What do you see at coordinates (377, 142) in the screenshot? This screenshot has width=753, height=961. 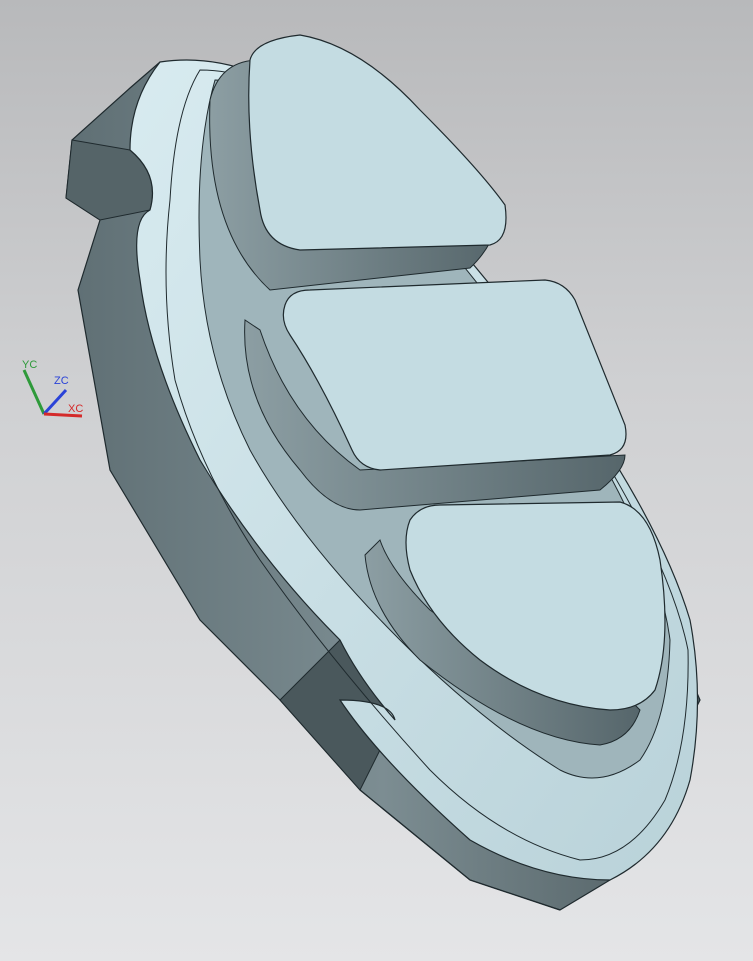 I see `top-pad-face` at bounding box center [377, 142].